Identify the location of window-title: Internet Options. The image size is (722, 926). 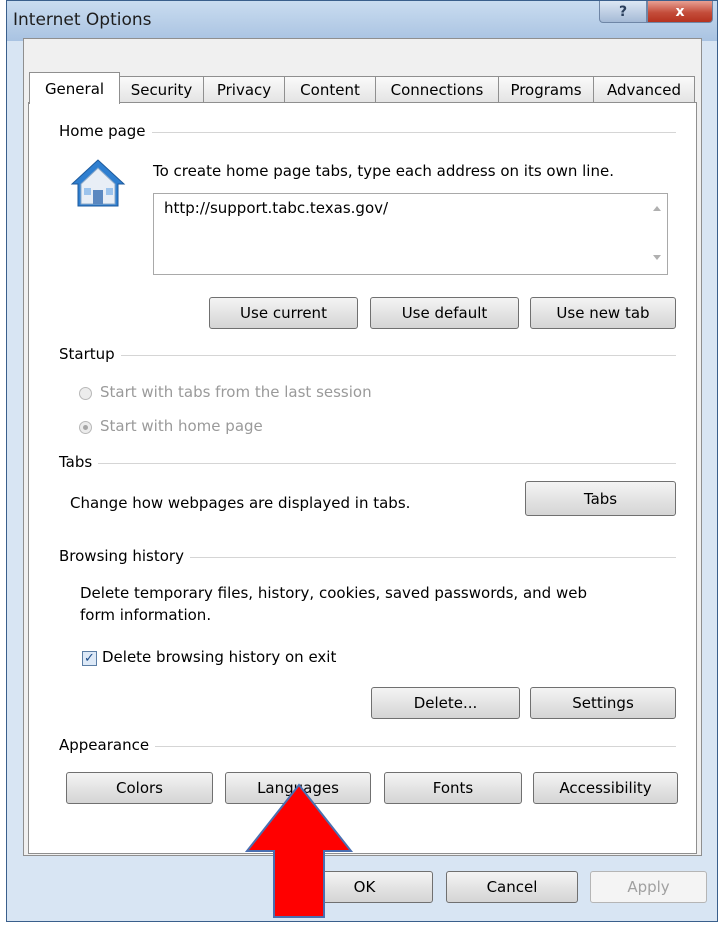
(82, 20).